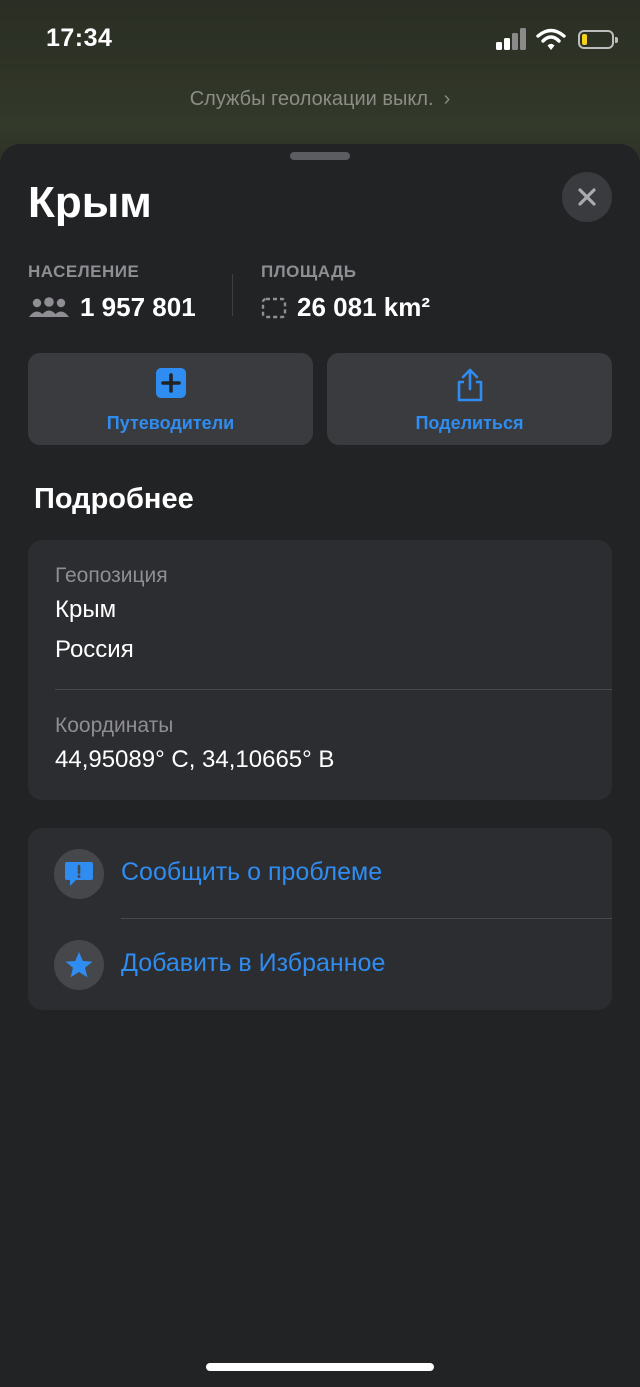 The image size is (640, 1387). What do you see at coordinates (320, 156) in the screenshot?
I see `sheet-grabber` at bounding box center [320, 156].